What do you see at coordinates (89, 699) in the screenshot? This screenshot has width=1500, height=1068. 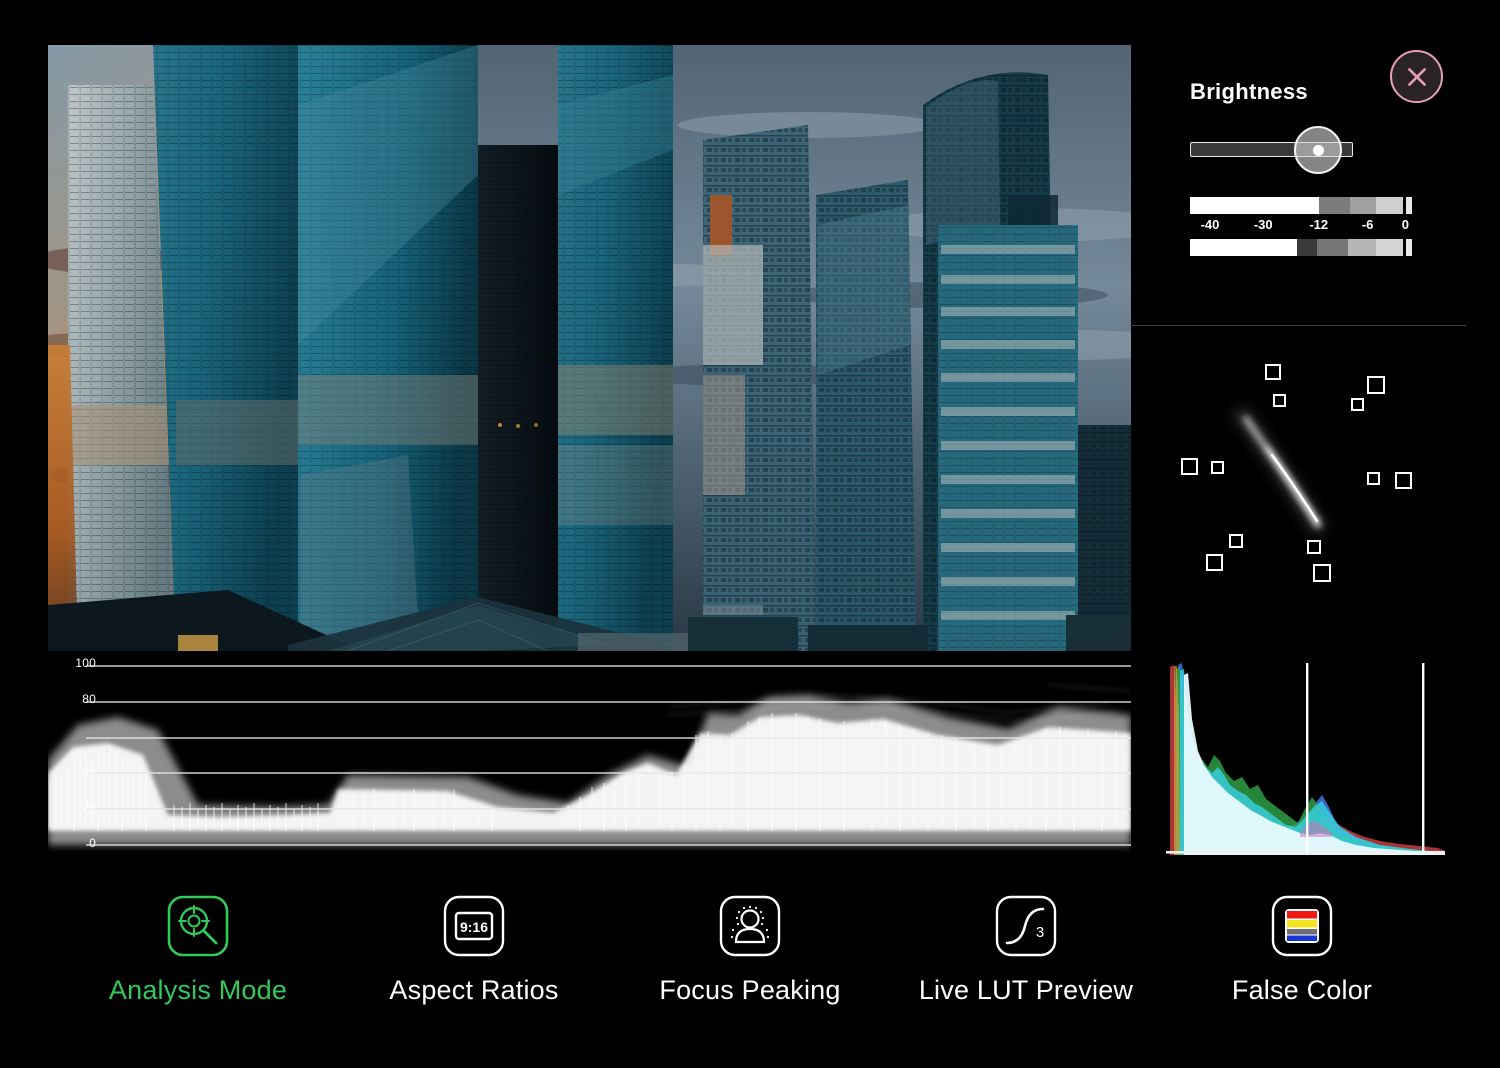 I see `wf-tick-80: 80` at bounding box center [89, 699].